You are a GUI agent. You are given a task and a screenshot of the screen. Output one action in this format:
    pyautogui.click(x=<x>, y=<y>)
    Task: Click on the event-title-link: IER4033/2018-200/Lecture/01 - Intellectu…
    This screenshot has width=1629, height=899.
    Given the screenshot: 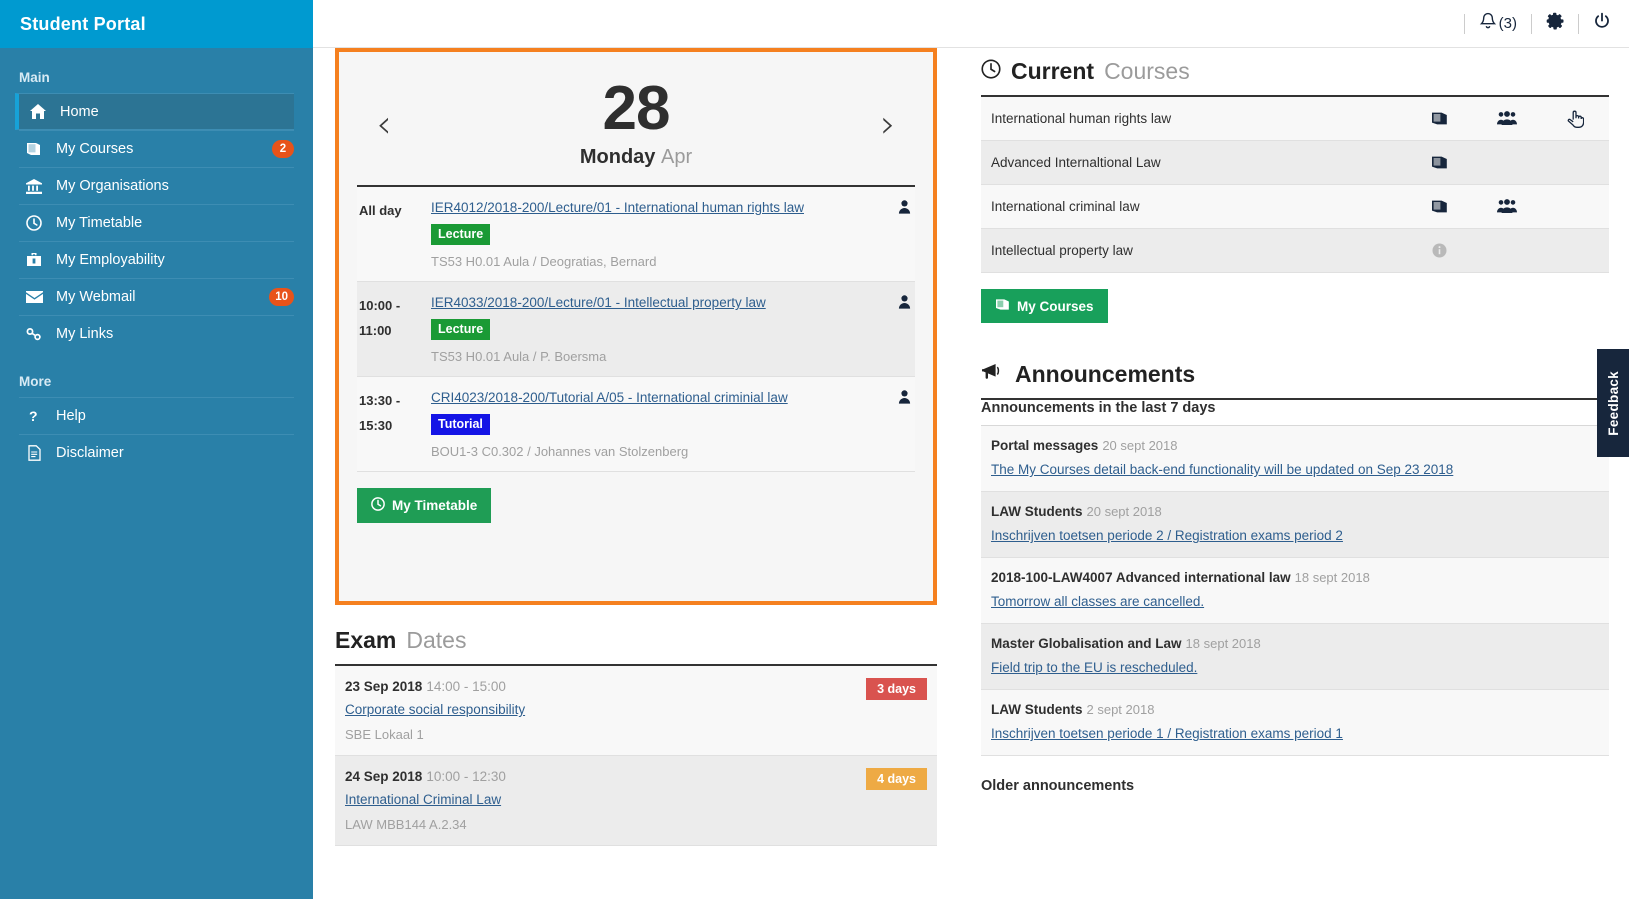 What is the action you would take?
    pyautogui.click(x=598, y=302)
    